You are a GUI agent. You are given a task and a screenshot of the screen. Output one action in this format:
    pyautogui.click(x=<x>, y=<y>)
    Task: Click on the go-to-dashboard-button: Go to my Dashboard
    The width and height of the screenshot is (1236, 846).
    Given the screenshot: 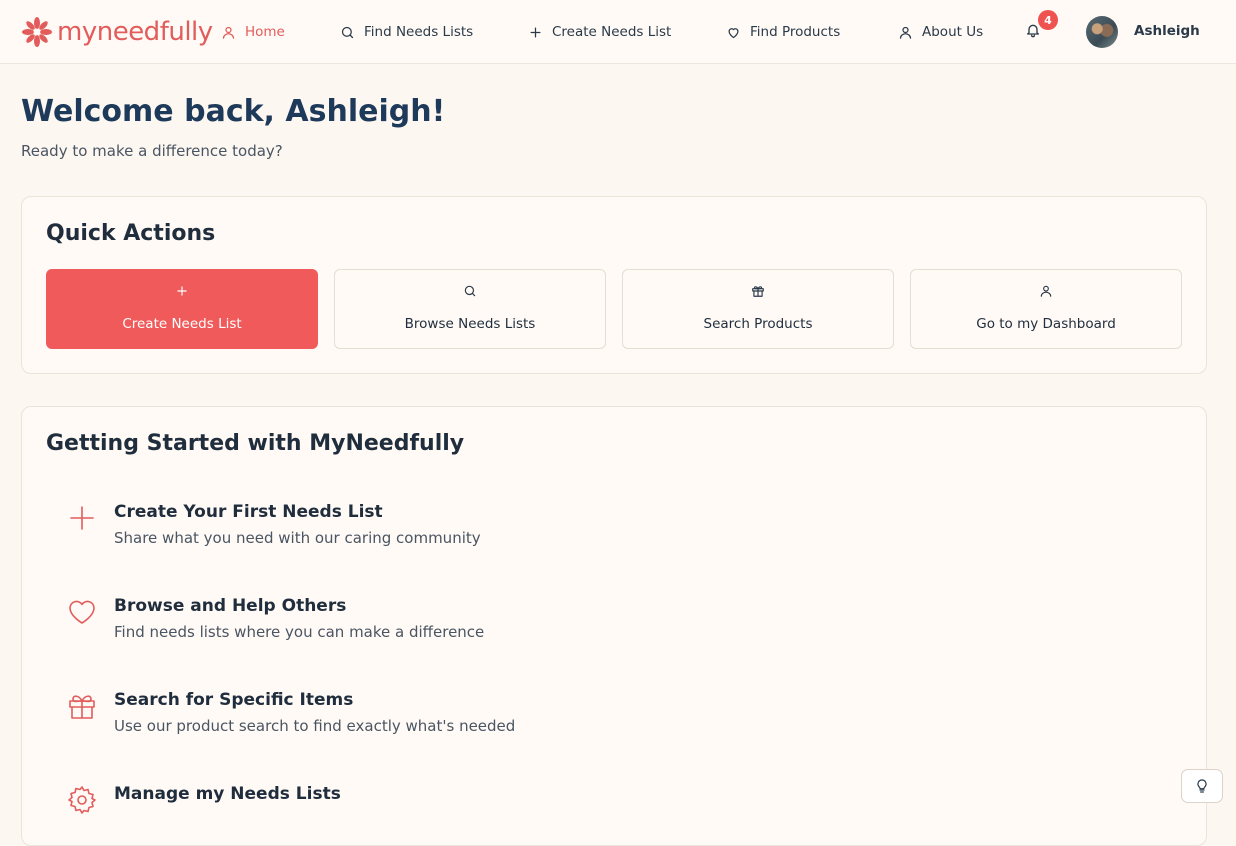 What is the action you would take?
    pyautogui.click(x=1046, y=309)
    